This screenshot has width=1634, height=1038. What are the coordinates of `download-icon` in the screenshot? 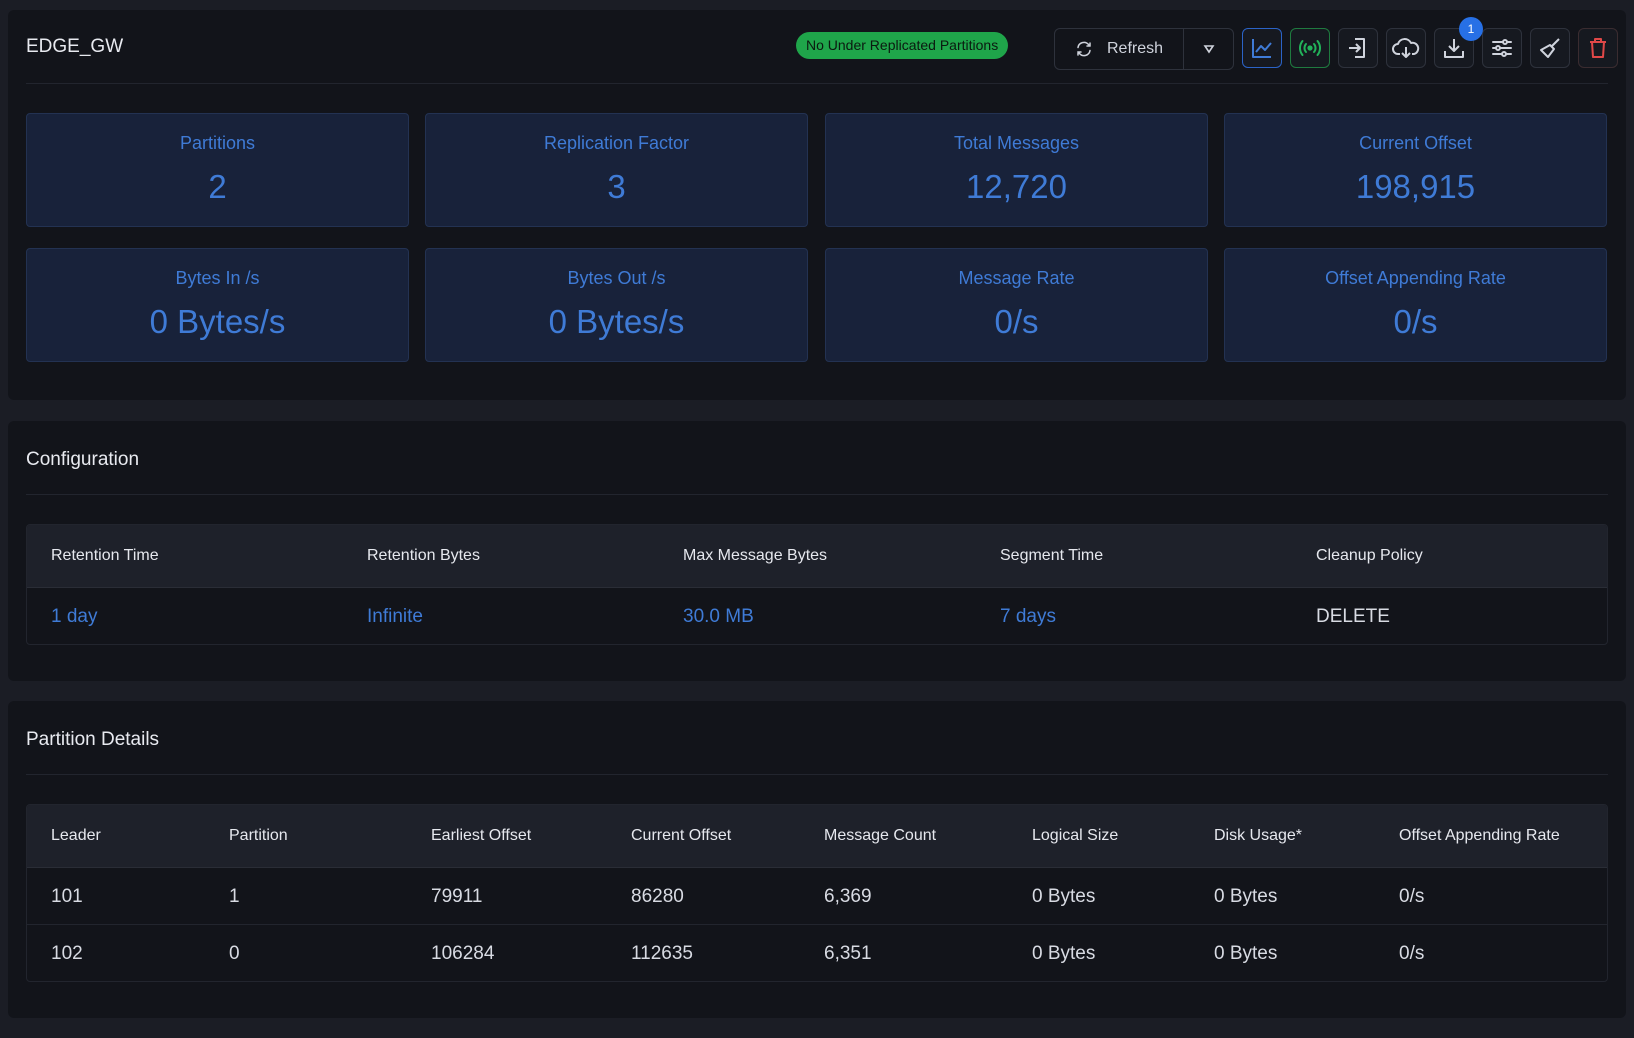 It's located at (1454, 48).